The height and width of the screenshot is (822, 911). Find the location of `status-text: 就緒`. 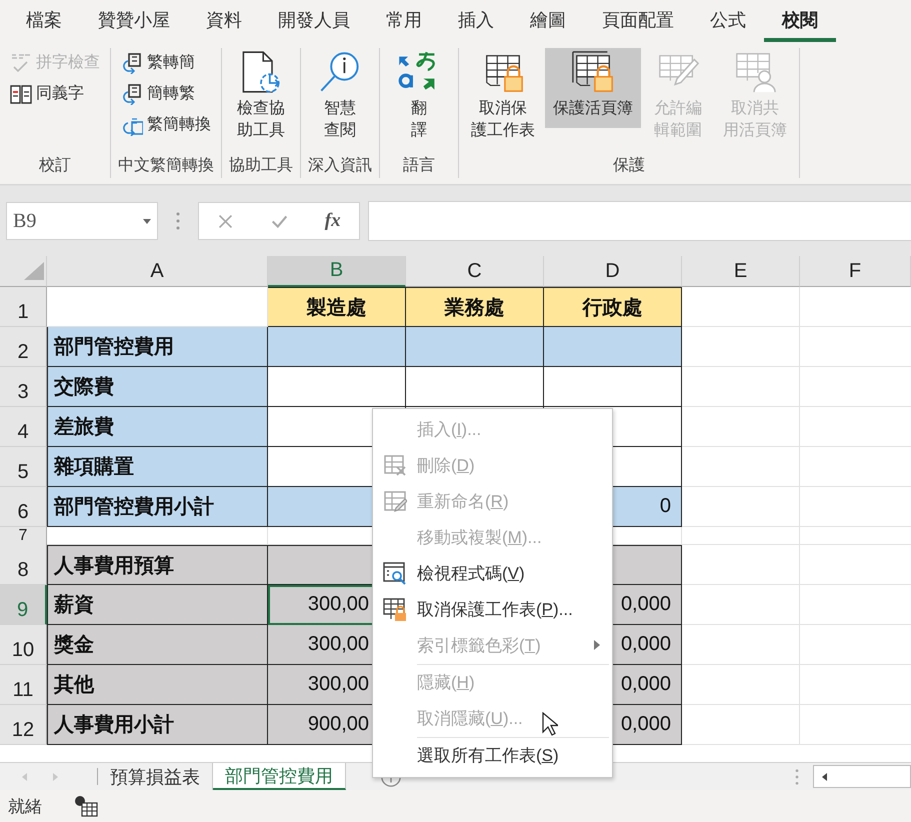

status-text: 就緒 is located at coordinates (25, 807).